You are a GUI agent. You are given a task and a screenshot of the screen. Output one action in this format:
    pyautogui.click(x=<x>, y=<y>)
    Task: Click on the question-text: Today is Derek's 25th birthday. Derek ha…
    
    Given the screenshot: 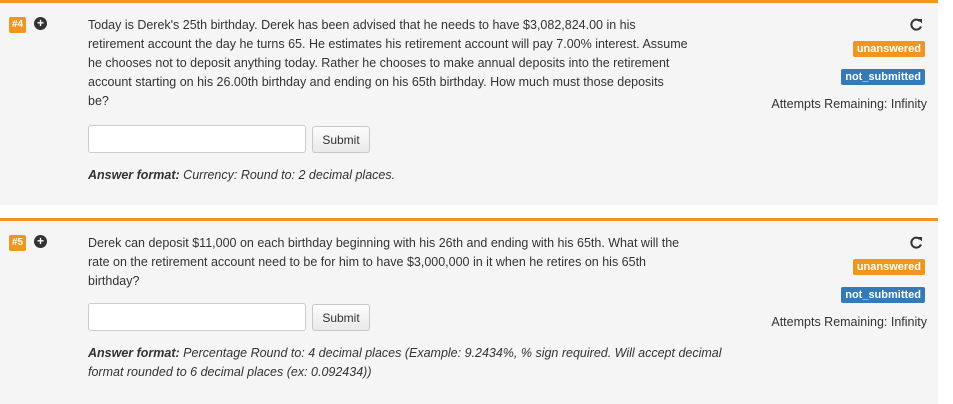 What is the action you would take?
    pyautogui.click(x=388, y=63)
    